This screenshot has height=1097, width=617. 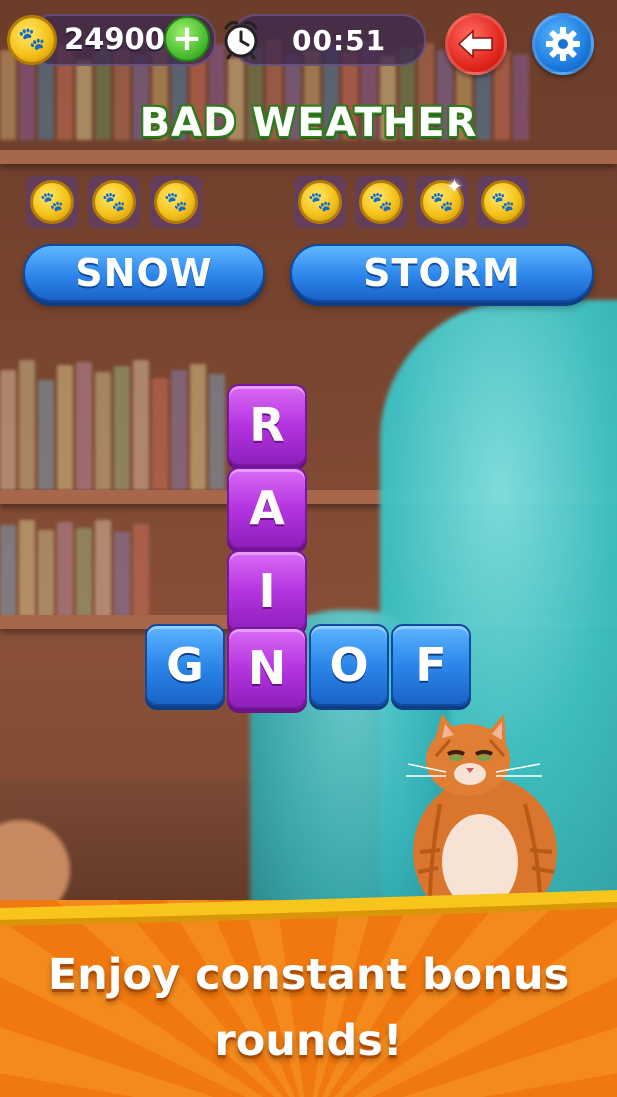 What do you see at coordinates (144, 273) in the screenshot?
I see `found-word-snow: SNOW` at bounding box center [144, 273].